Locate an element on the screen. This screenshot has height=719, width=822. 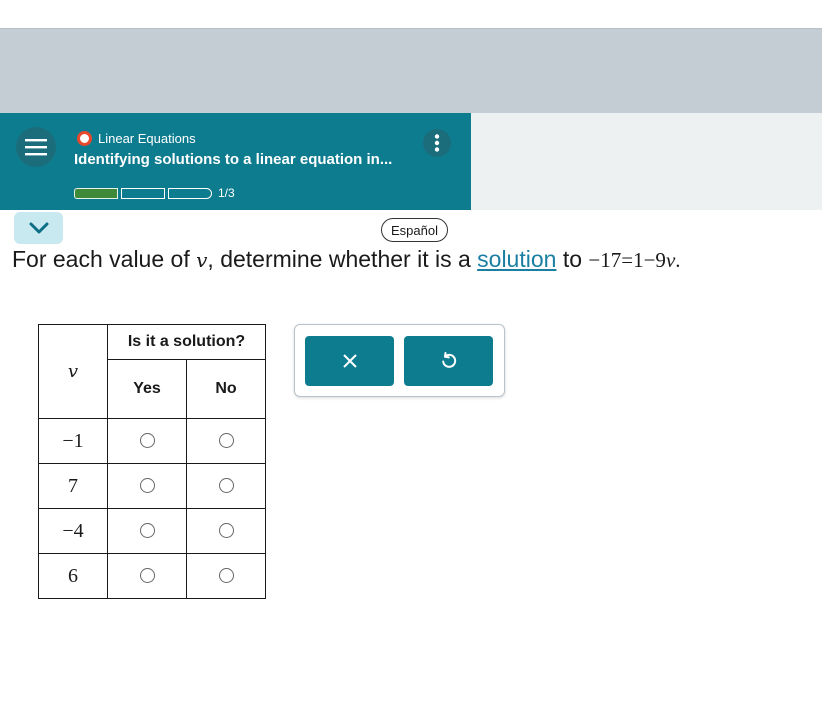
chevron-down-icon is located at coordinates (38, 228).